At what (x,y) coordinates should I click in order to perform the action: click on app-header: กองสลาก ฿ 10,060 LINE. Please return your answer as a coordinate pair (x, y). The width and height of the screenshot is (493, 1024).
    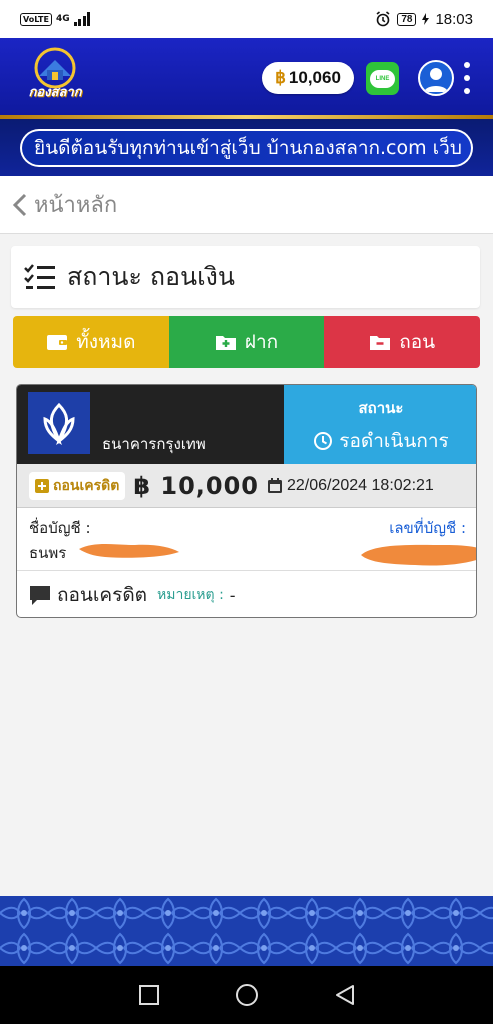
    Looking at the image, I should click on (246, 76).